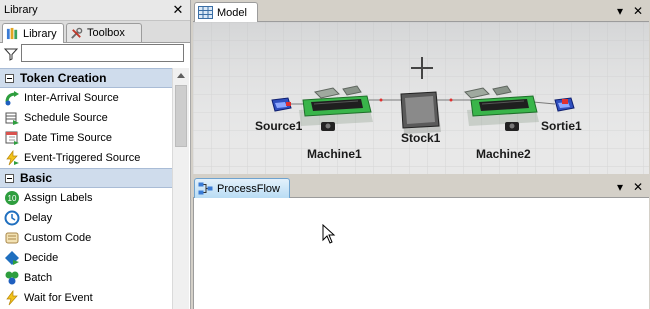 Image resolution: width=650 pixels, height=309 pixels. What do you see at coordinates (102, 53) in the screenshot?
I see `library-filter-input` at bounding box center [102, 53].